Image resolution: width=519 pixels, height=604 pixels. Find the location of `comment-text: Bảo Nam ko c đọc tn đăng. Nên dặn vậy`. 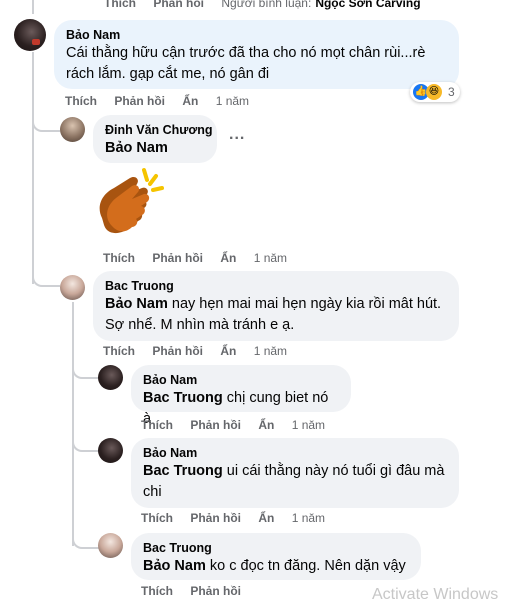

comment-text: Bảo Nam ko c đọc tn đăng. Nên dặn vậy is located at coordinates (276, 566).